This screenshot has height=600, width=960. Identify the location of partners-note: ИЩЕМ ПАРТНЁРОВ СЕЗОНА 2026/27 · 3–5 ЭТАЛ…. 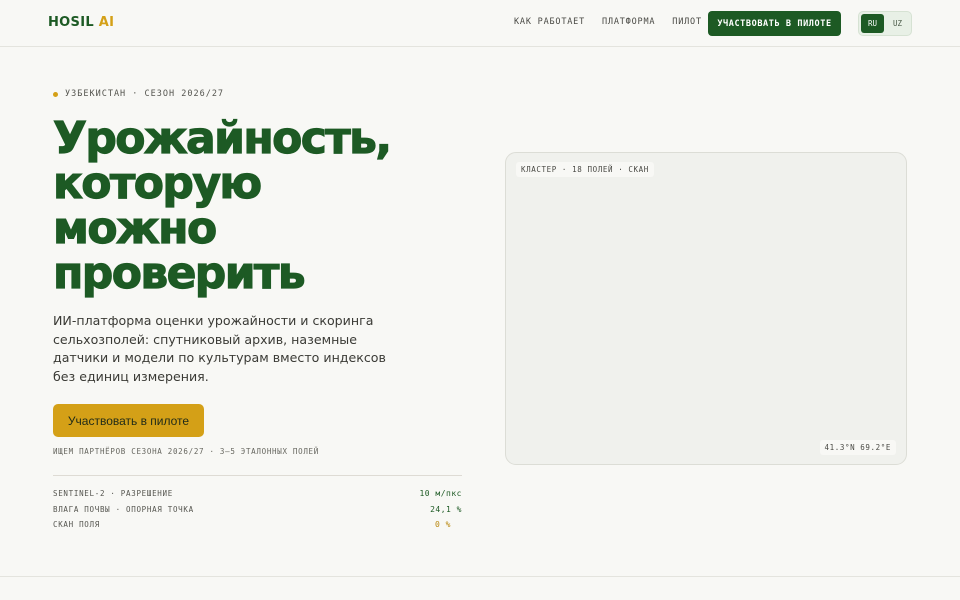
(186, 451).